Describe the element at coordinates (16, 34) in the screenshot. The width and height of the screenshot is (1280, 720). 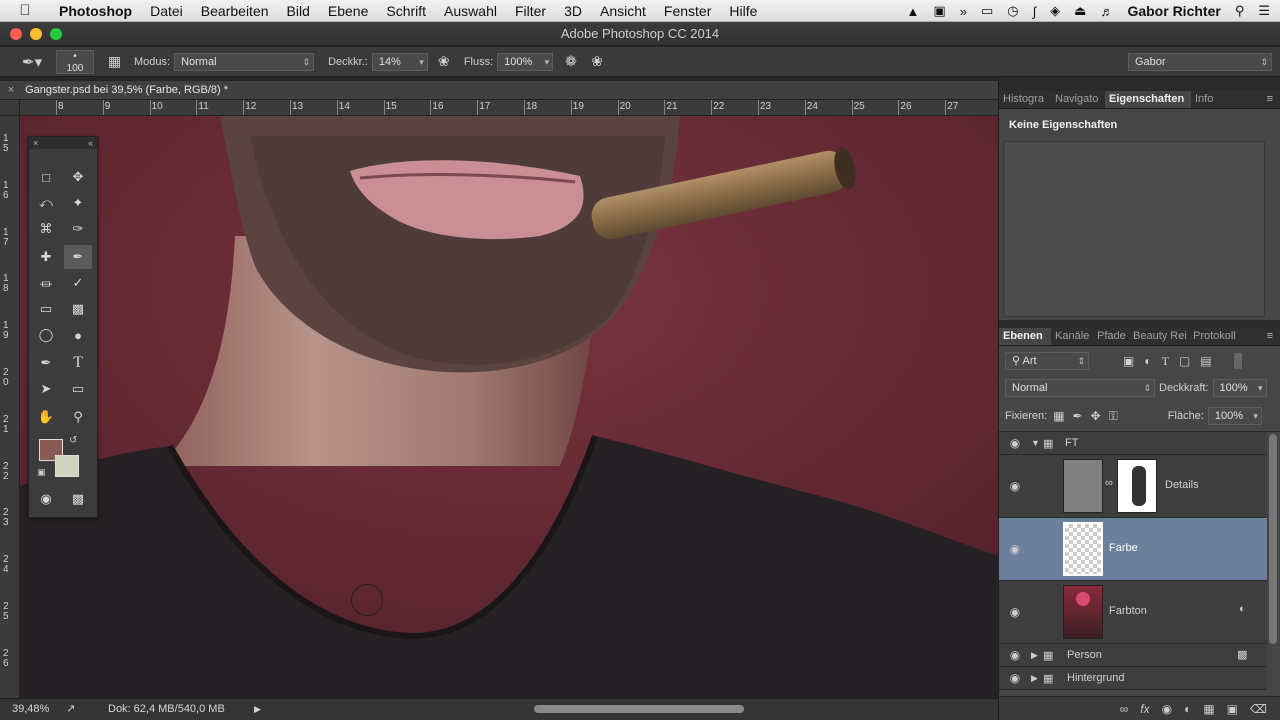
I see `close-window-button` at that location.